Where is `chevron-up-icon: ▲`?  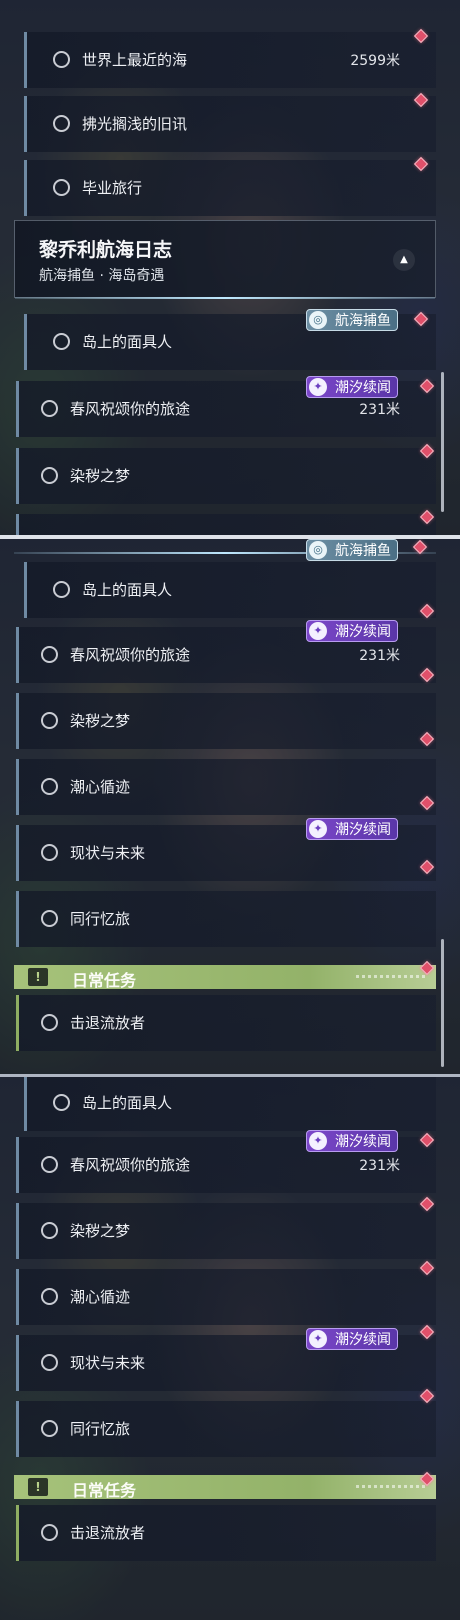 chevron-up-icon: ▲ is located at coordinates (404, 260).